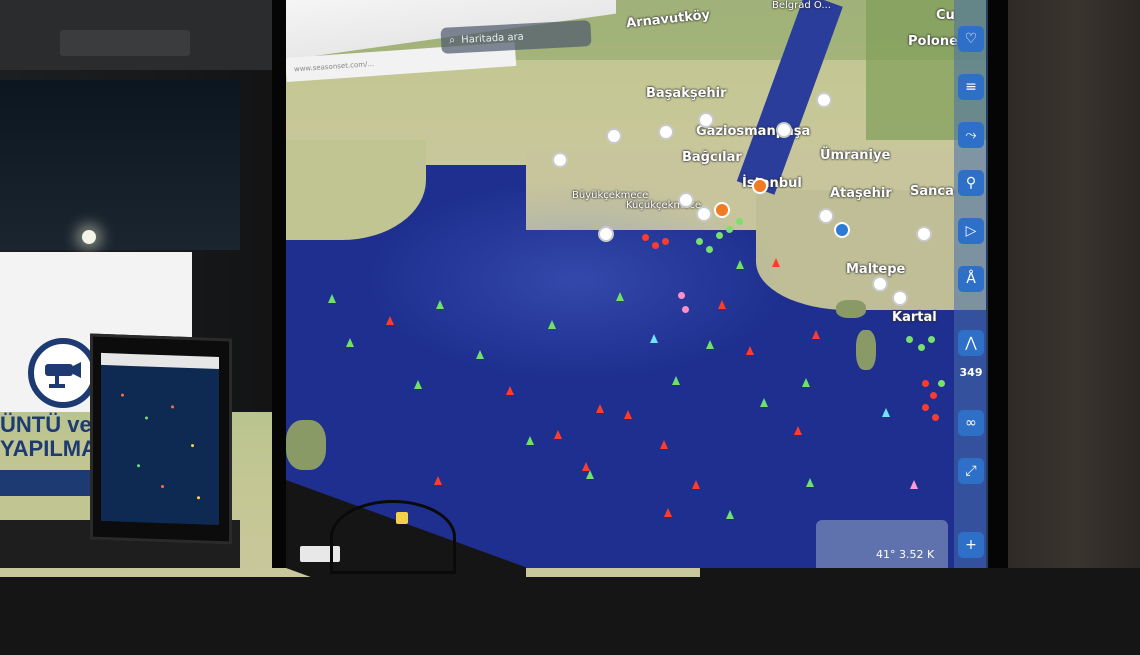 The width and height of the screenshot is (1140, 655). Describe the element at coordinates (971, 279) in the screenshot. I see `user-button: Å` at that location.